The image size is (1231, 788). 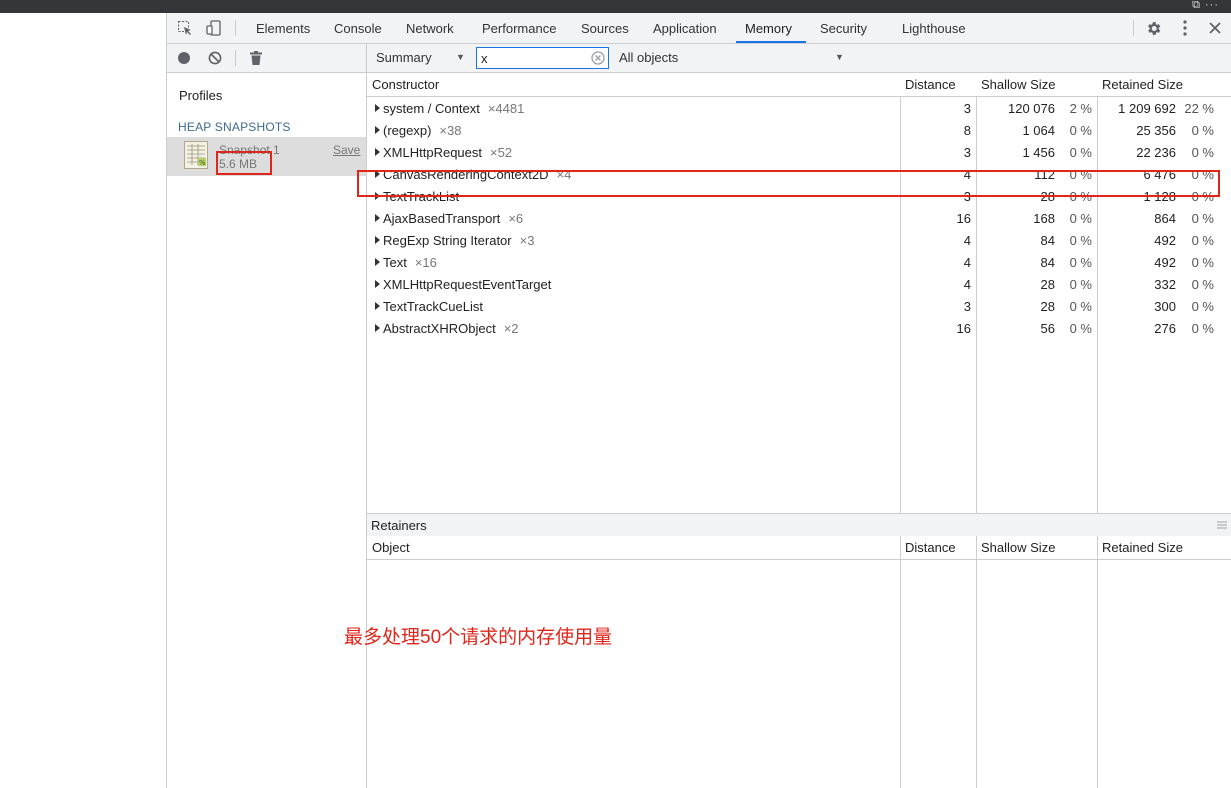 What do you see at coordinates (519, 28) in the screenshot?
I see `tab-performance: Performance` at bounding box center [519, 28].